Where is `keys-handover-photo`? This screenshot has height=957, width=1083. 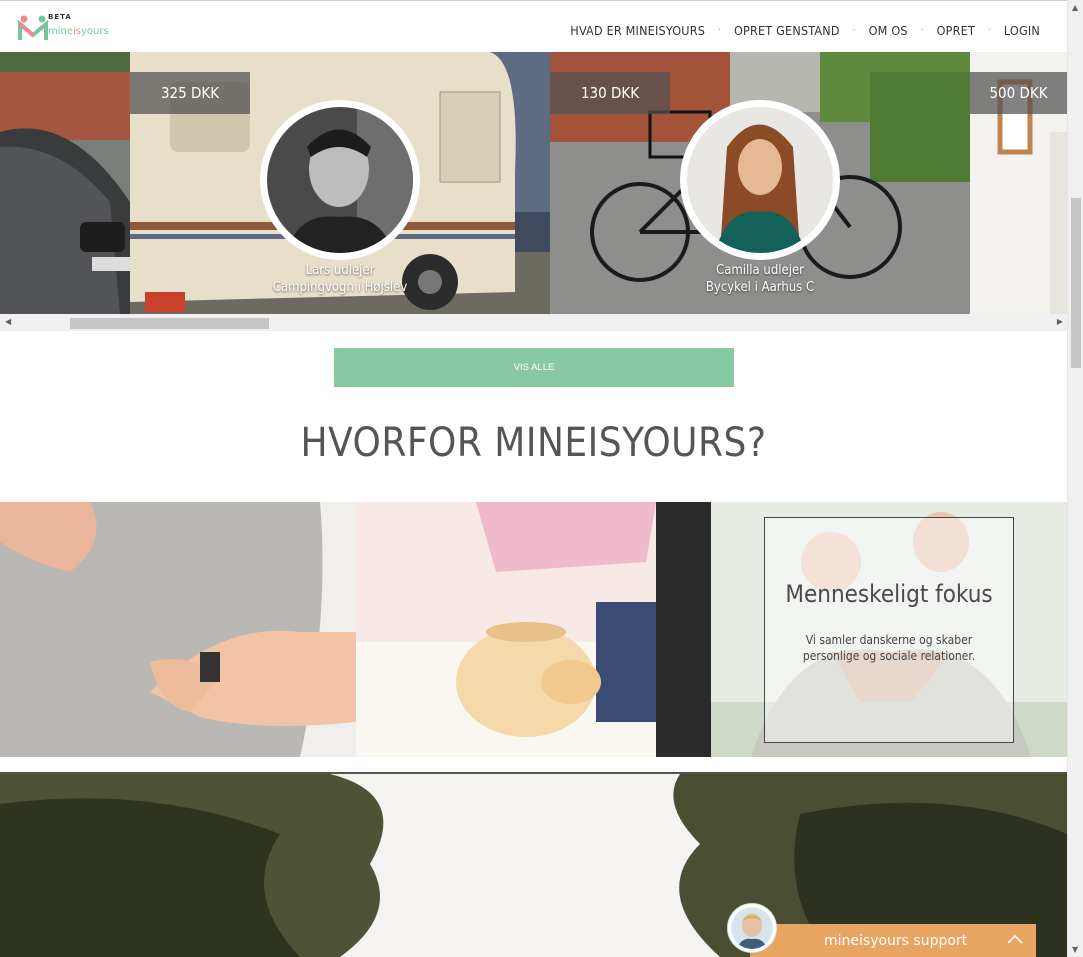 keys-handover-photo is located at coordinates (178, 629).